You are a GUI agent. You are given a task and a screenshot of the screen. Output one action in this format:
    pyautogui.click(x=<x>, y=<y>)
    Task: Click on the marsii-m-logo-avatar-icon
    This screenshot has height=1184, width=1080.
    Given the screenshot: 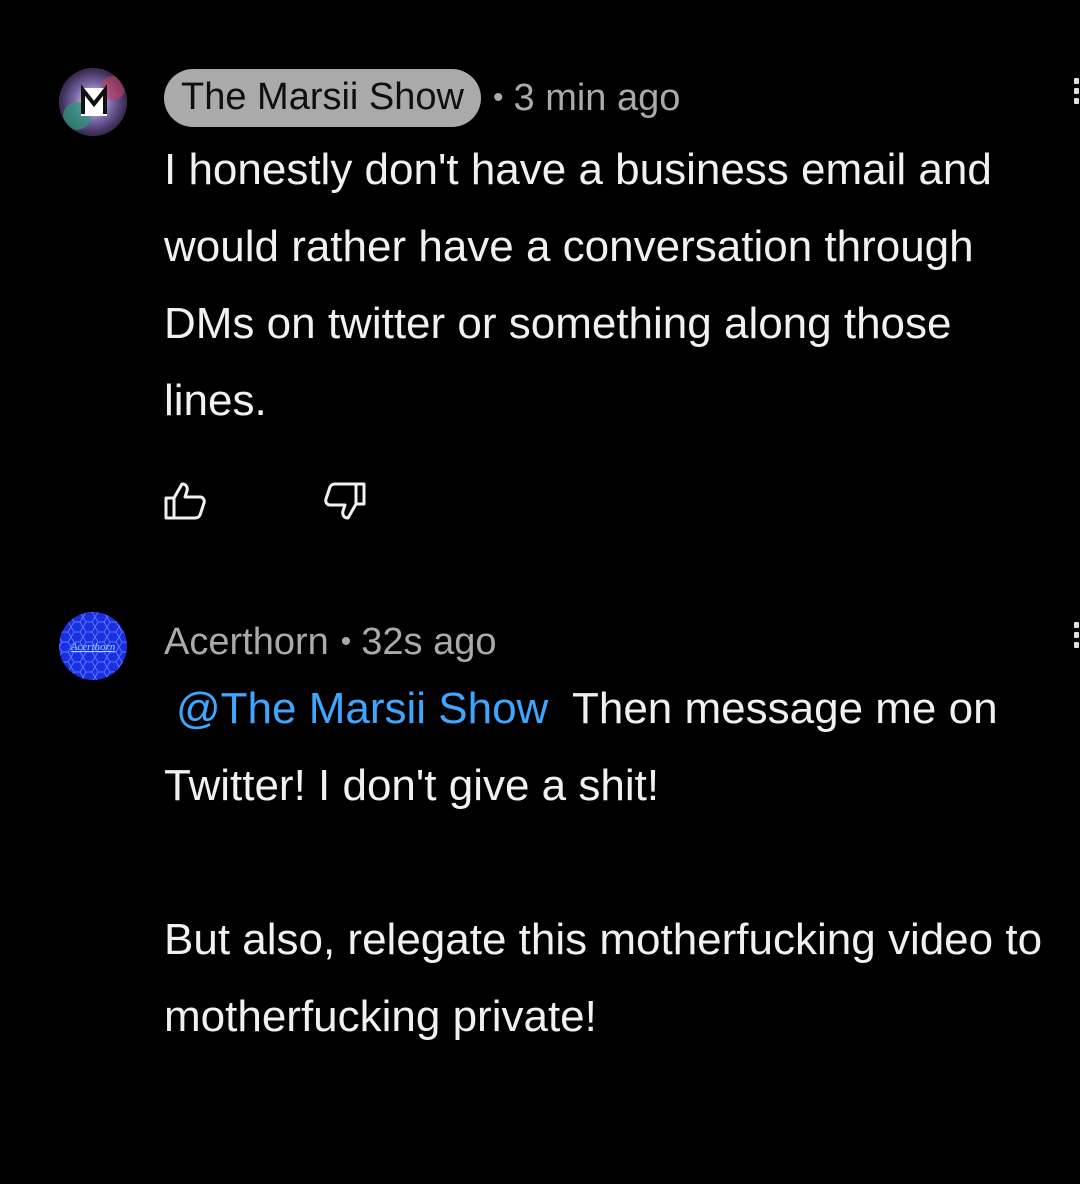 What is the action you would take?
    pyautogui.click(x=93, y=102)
    